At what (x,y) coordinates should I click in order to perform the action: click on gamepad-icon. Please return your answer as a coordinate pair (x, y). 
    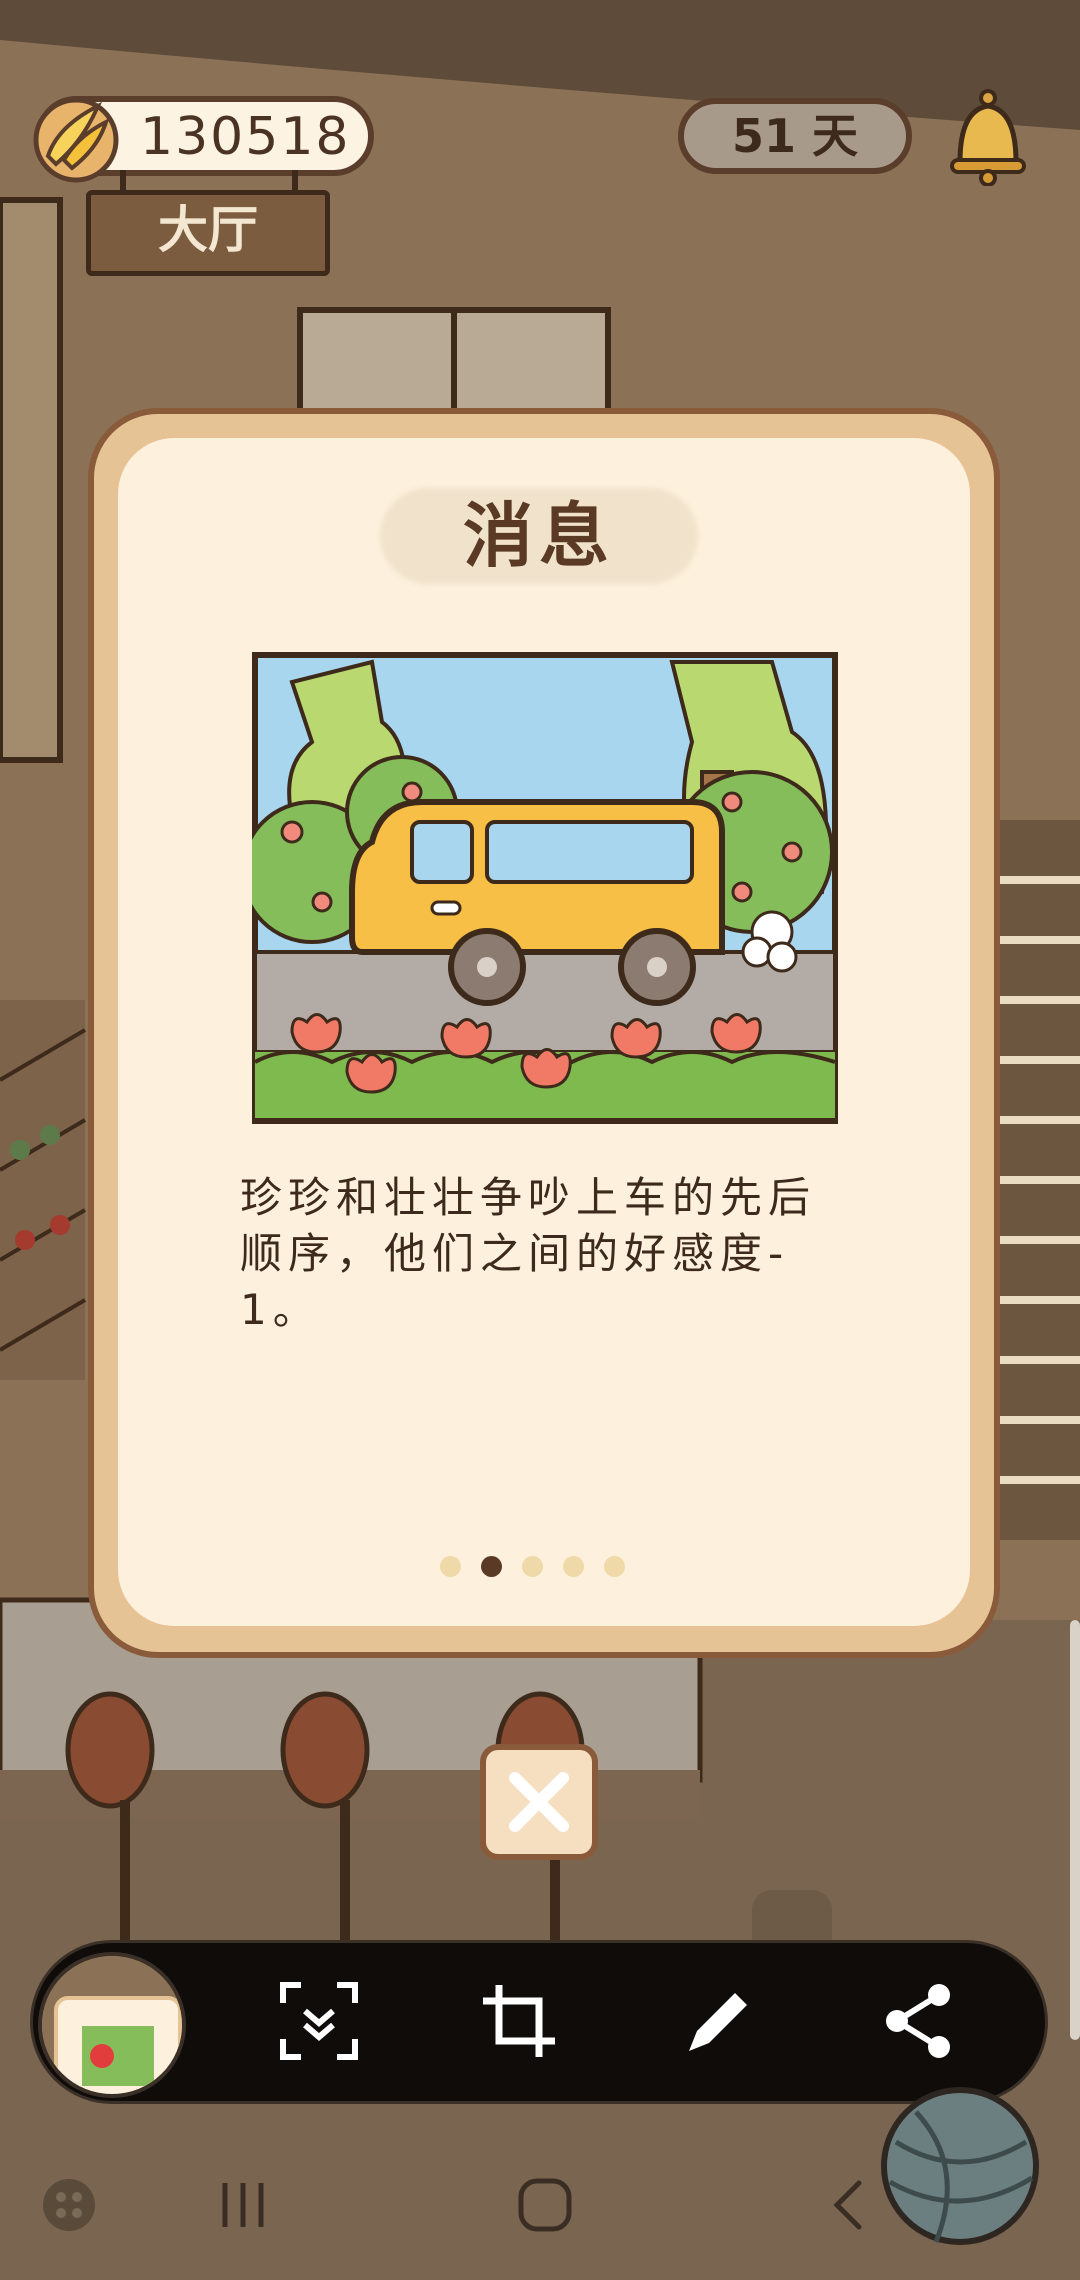
    Looking at the image, I should click on (69, 2205).